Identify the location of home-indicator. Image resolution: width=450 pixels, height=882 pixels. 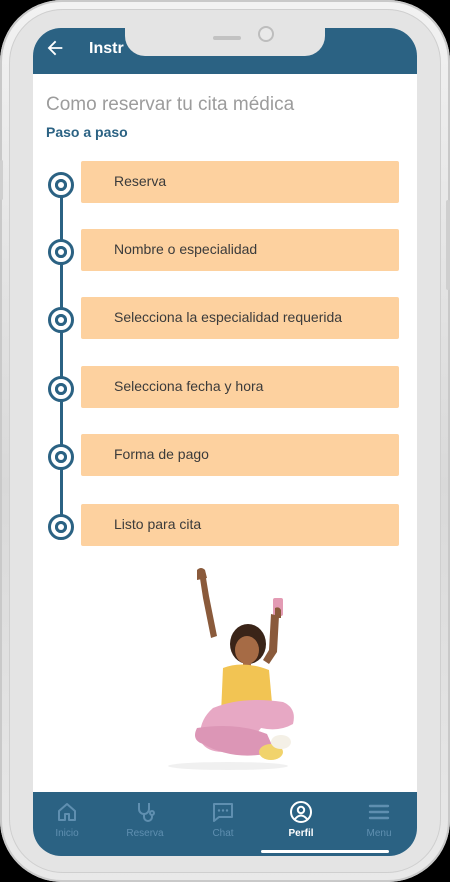
(325, 851).